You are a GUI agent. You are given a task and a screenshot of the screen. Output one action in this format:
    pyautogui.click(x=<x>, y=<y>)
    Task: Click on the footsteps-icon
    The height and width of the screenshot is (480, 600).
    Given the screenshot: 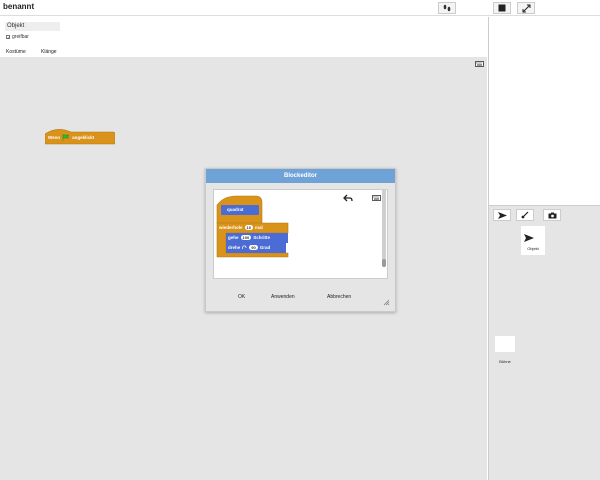 What is the action you would take?
    pyautogui.click(x=447, y=8)
    